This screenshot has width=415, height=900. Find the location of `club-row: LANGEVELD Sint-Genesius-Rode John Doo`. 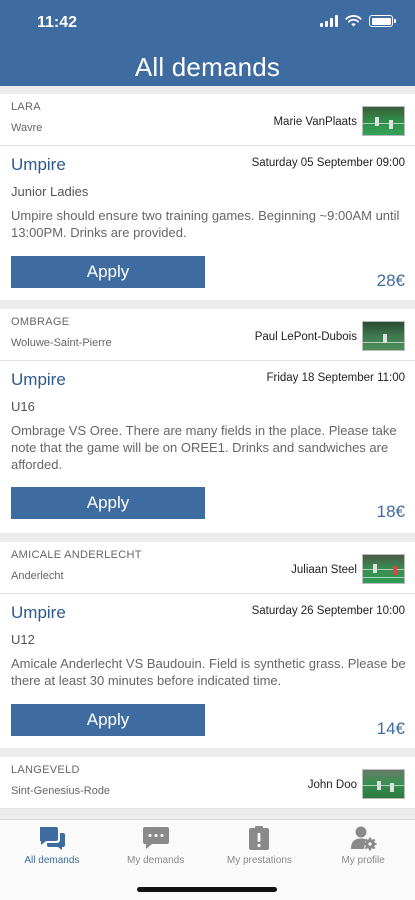

club-row: LANGEVELD Sint-Genesius-Rode John Doo is located at coordinates (207, 783).